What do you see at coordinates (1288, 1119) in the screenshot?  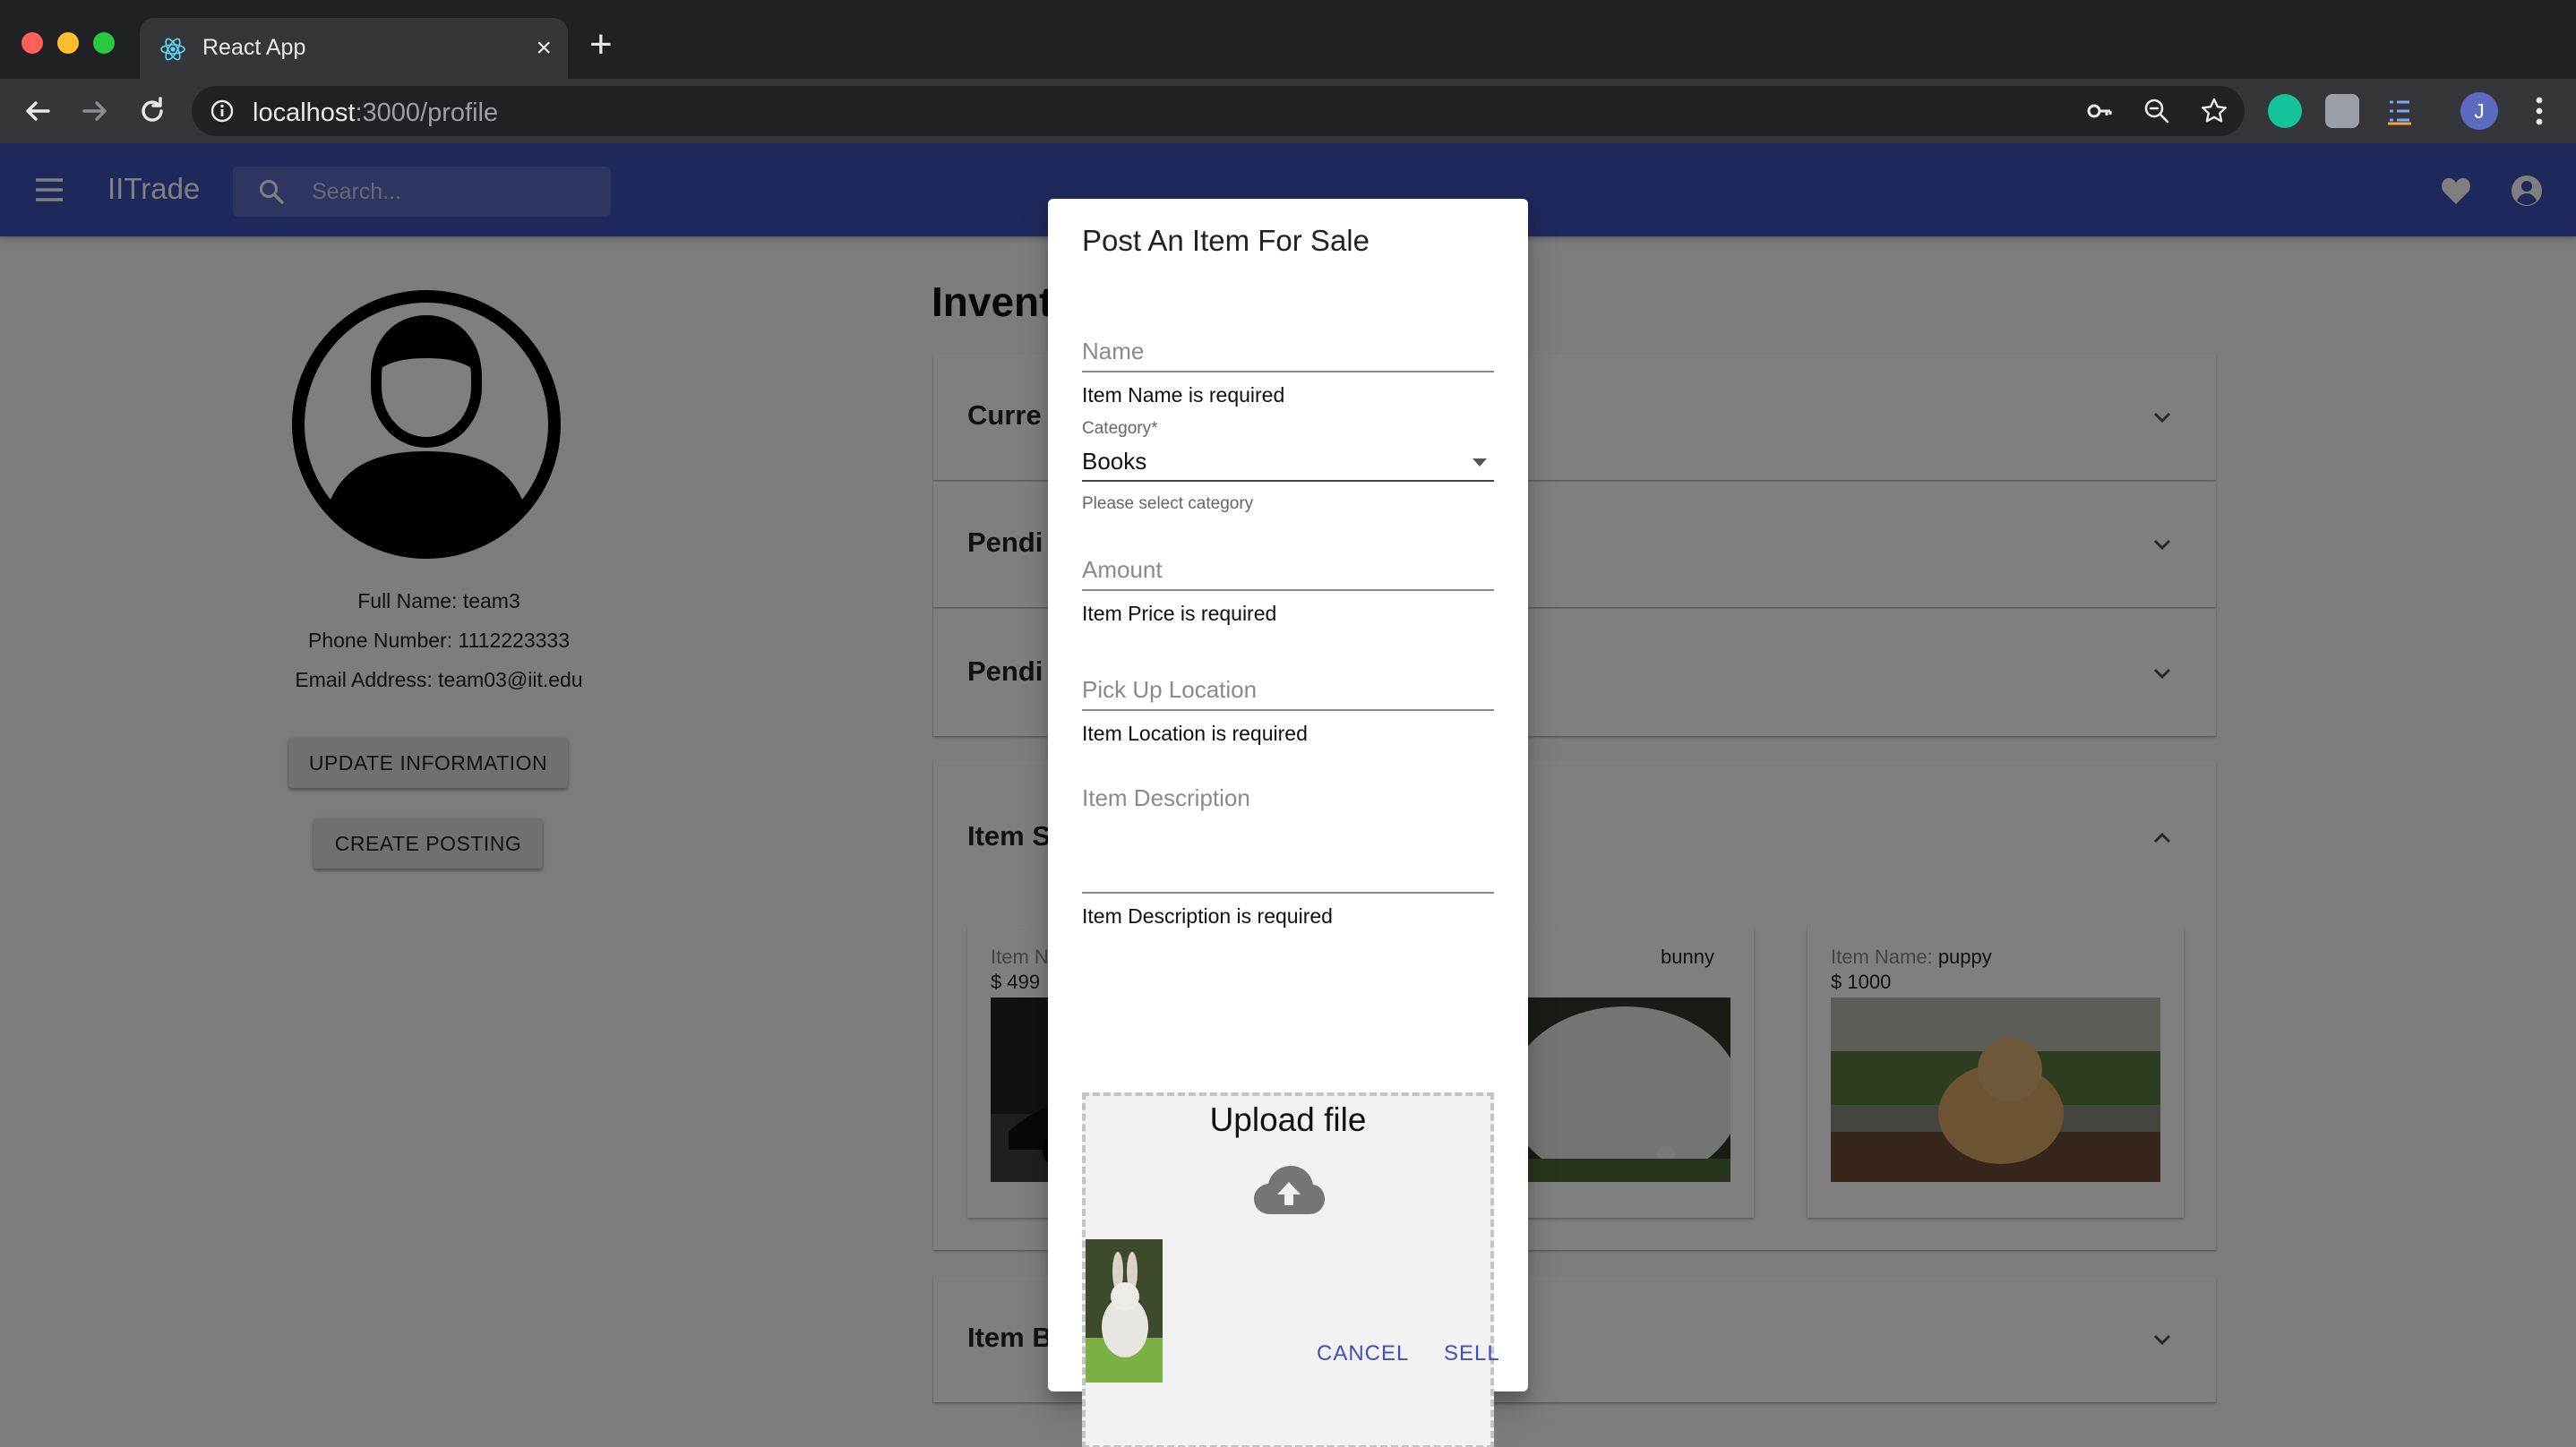 I see `upload-title: Upload file` at bounding box center [1288, 1119].